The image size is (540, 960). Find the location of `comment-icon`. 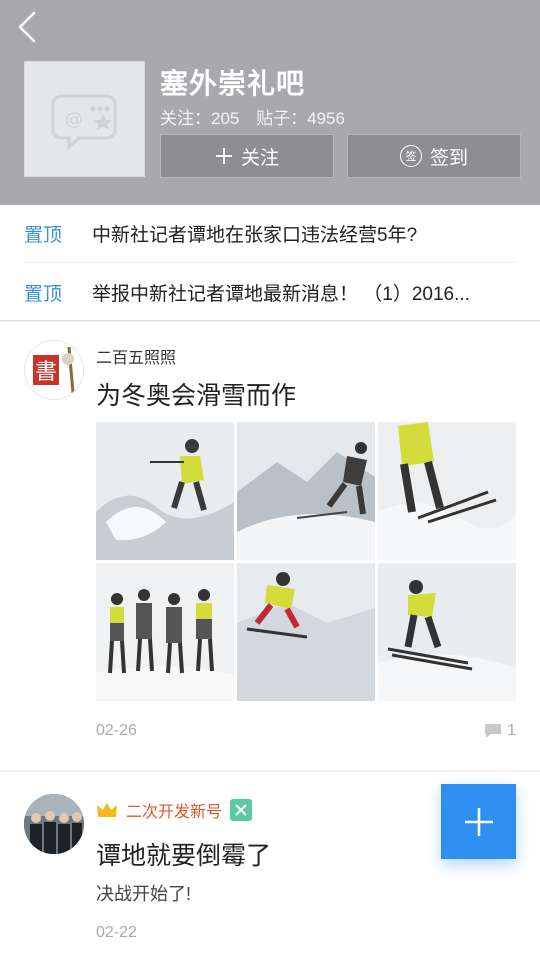

comment-icon is located at coordinates (493, 731).